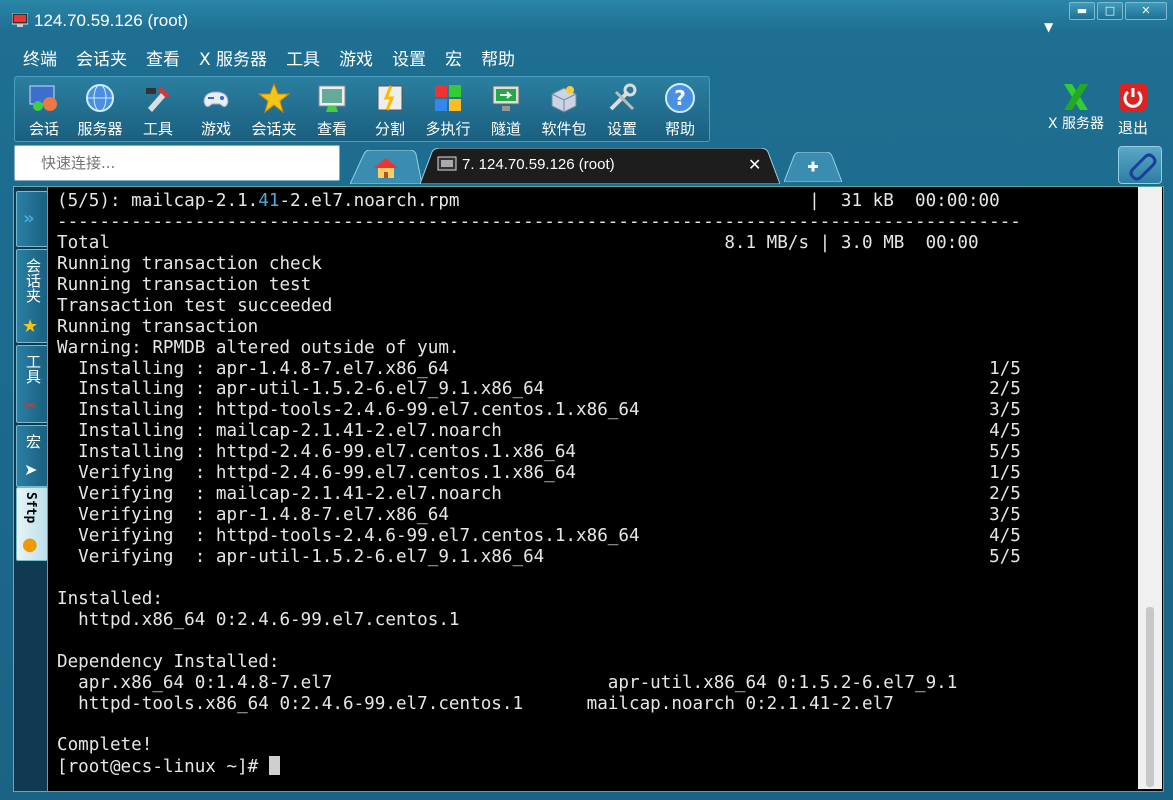 The height and width of the screenshot is (800, 1173). I want to click on exit-button: 退出, so click(1133, 108).